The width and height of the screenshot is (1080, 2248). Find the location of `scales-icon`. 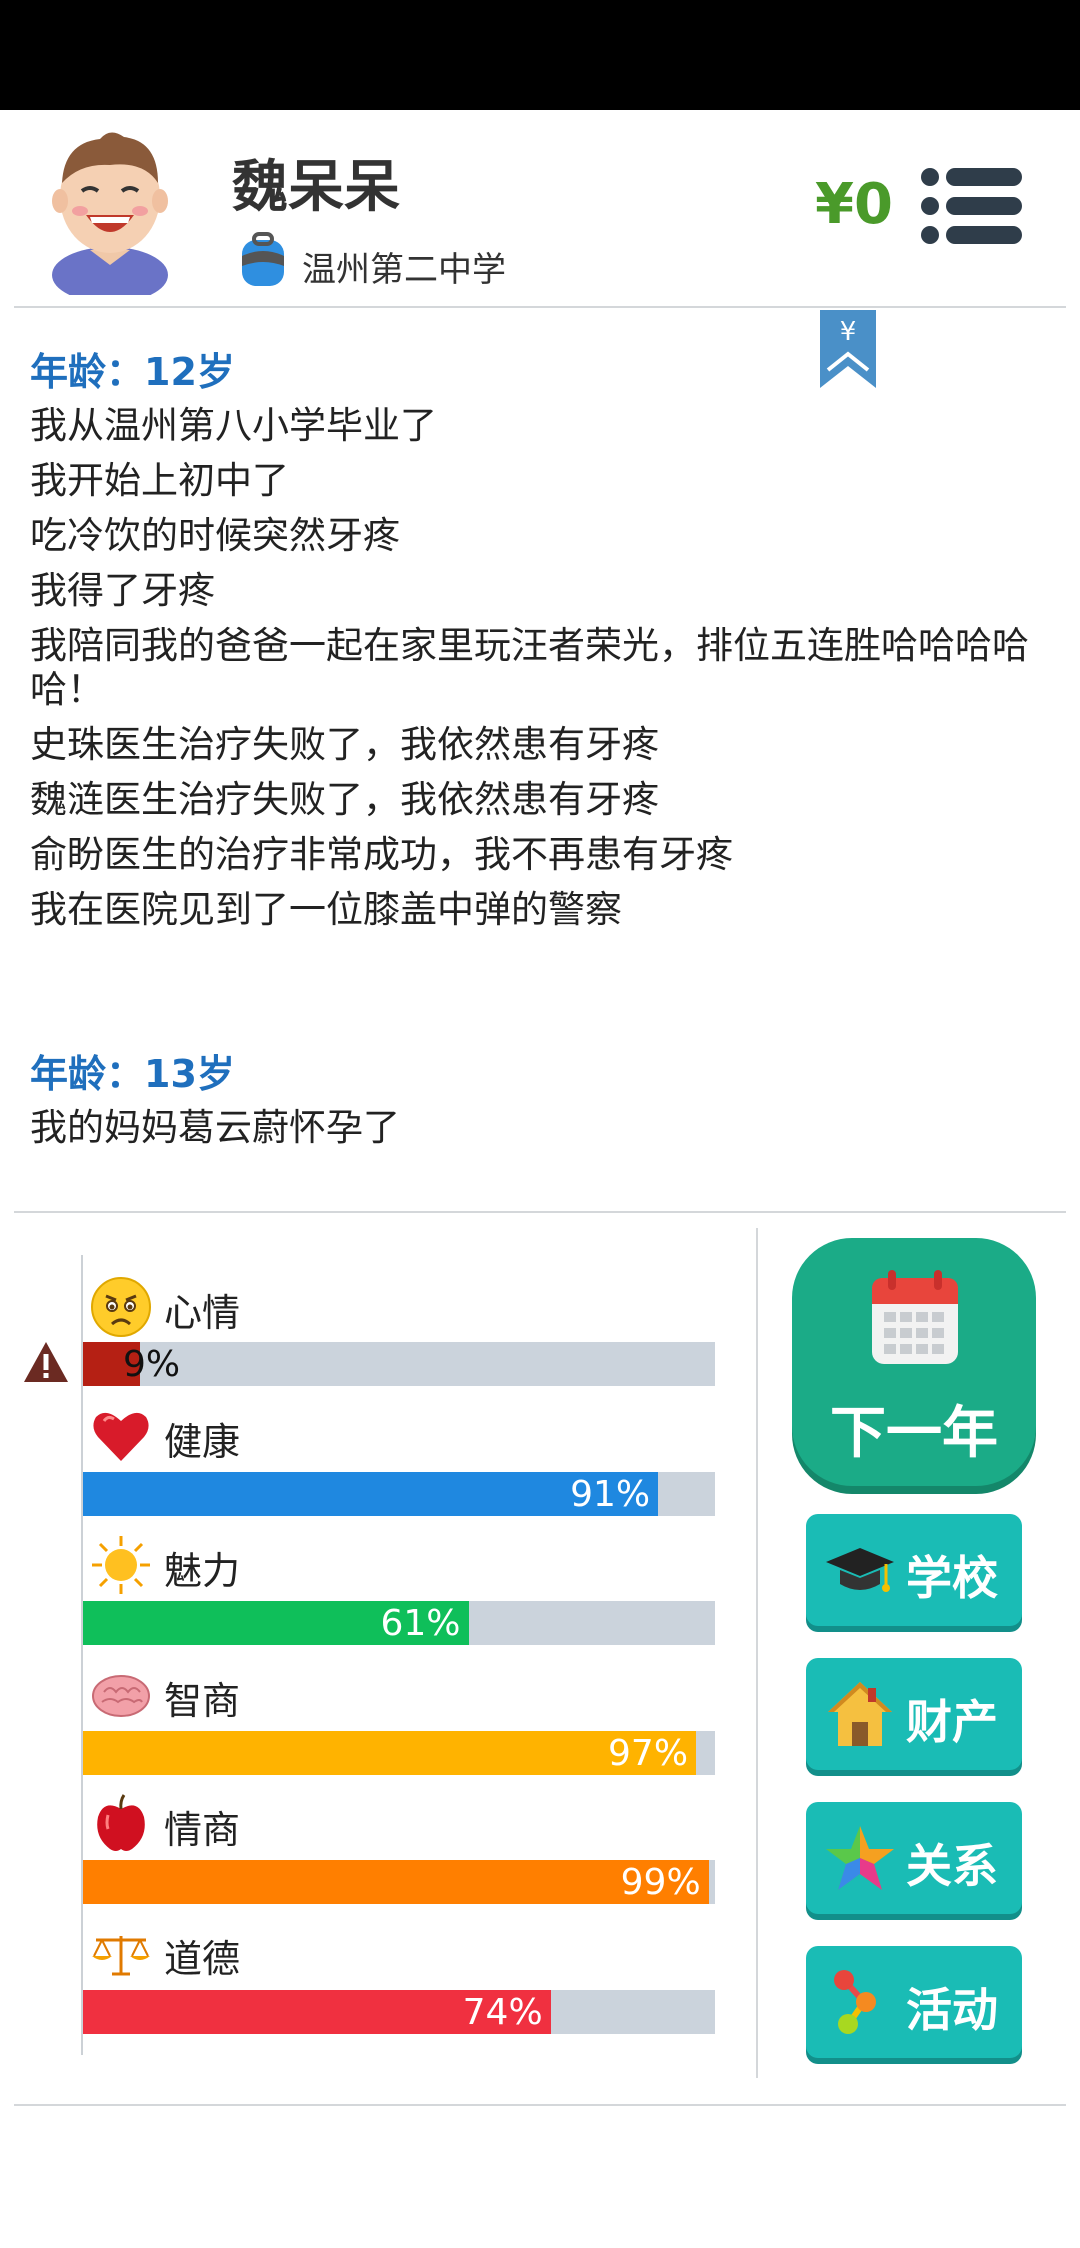

scales-icon is located at coordinates (121, 1956).